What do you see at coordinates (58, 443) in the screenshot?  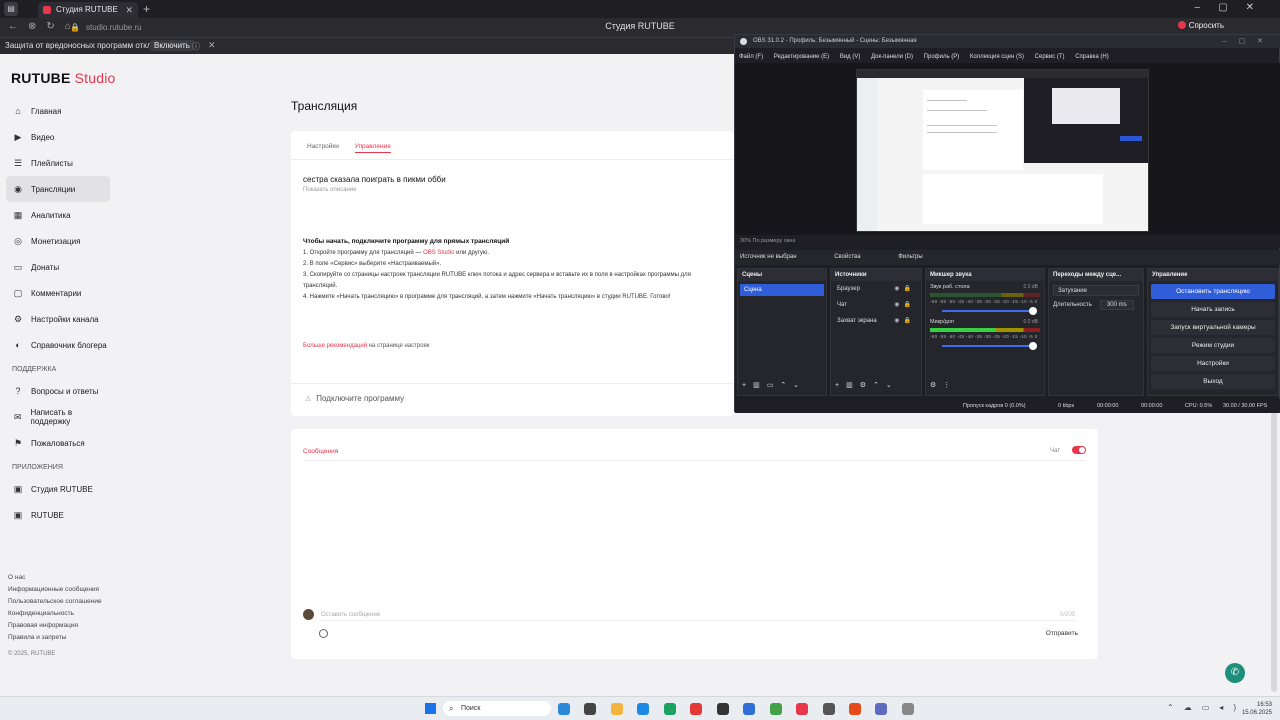 I see `sidebar-item-report: ⚑ Пожаловаться` at bounding box center [58, 443].